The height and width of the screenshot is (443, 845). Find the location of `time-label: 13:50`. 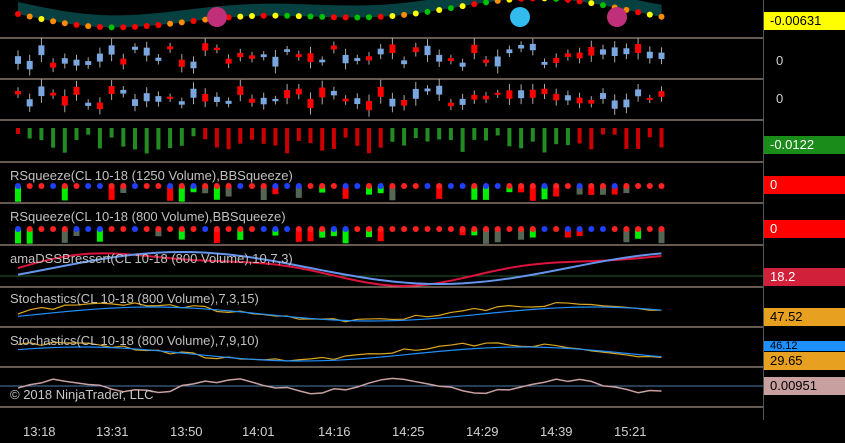

time-label: 13:50 is located at coordinates (186, 431).